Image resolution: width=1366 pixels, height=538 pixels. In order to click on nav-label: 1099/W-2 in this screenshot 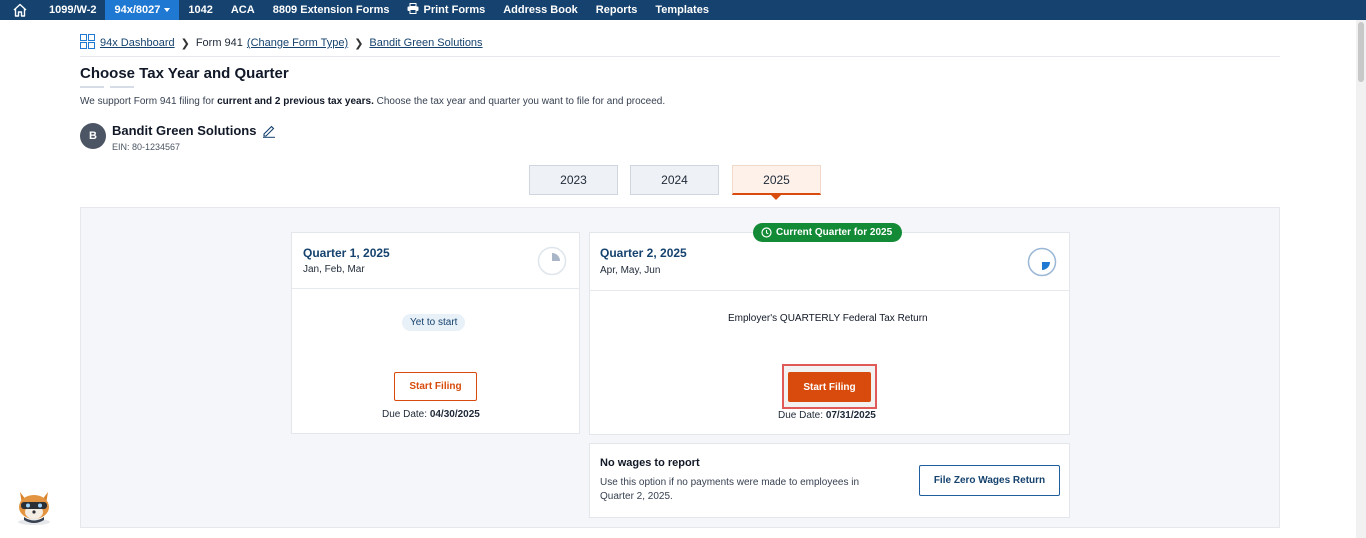, I will do `click(73, 10)`.